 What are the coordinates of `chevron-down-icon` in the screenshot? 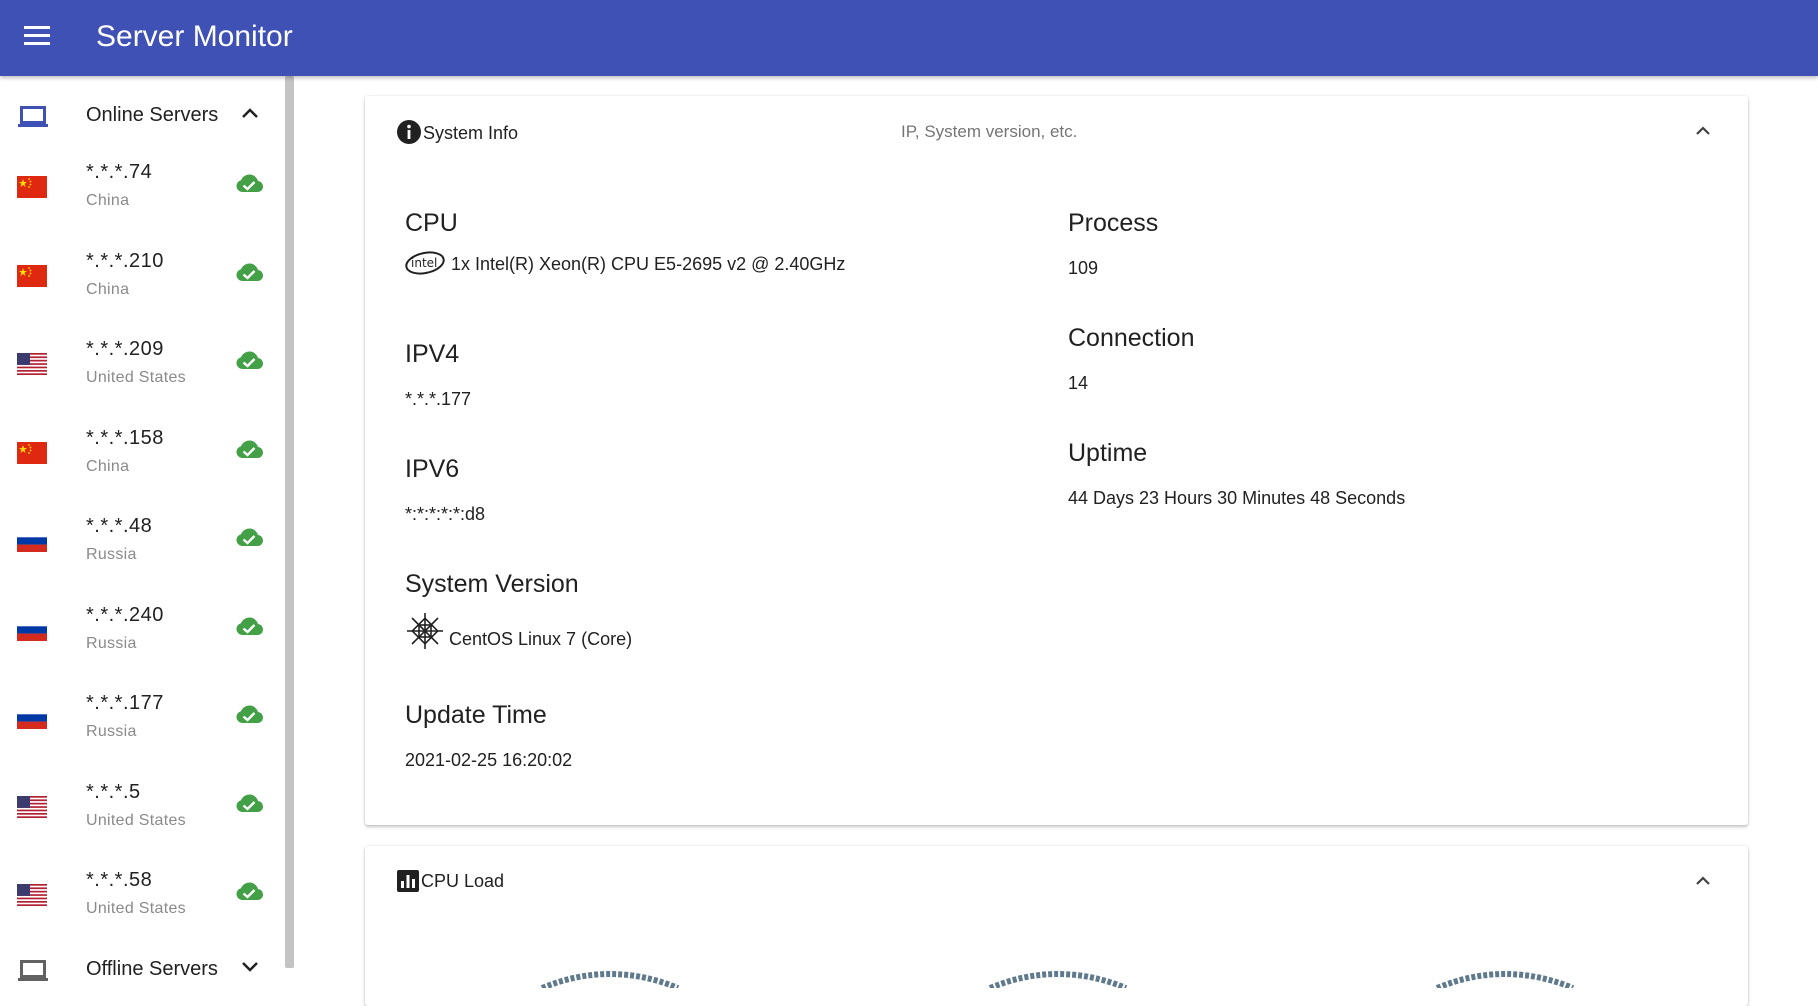 It's located at (250, 967).